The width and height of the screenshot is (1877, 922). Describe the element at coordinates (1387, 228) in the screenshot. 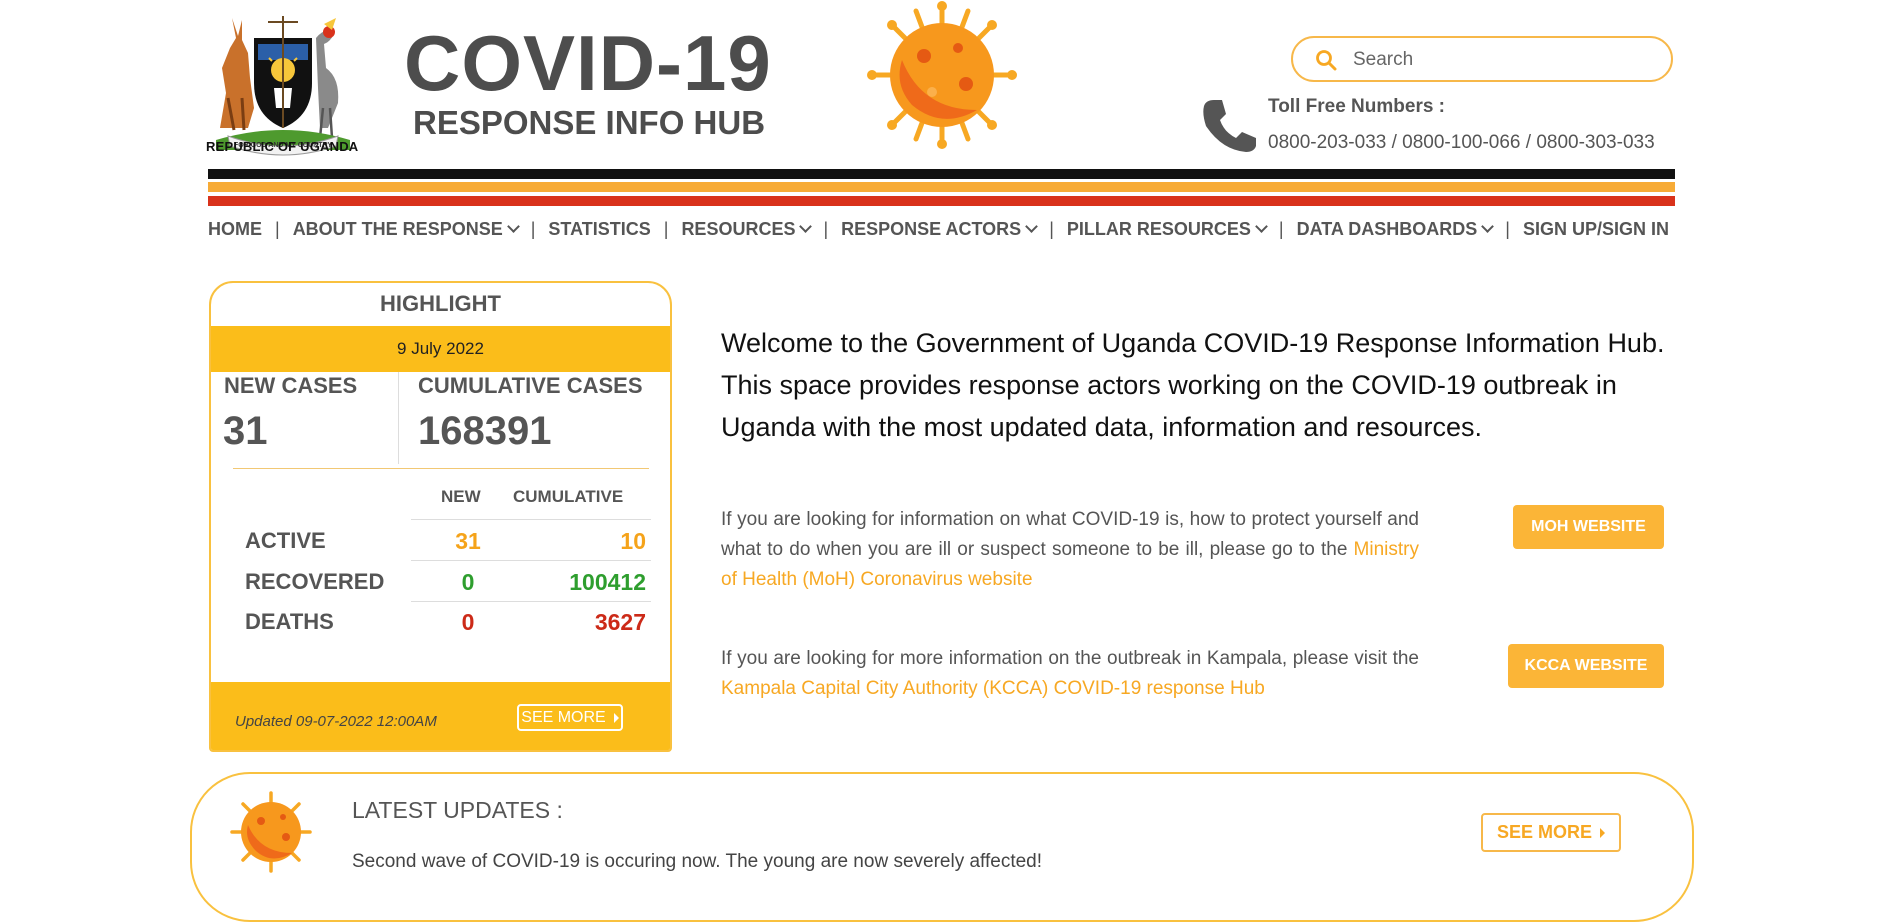

I see `nav-label: DATA DASHBOARDS` at that location.